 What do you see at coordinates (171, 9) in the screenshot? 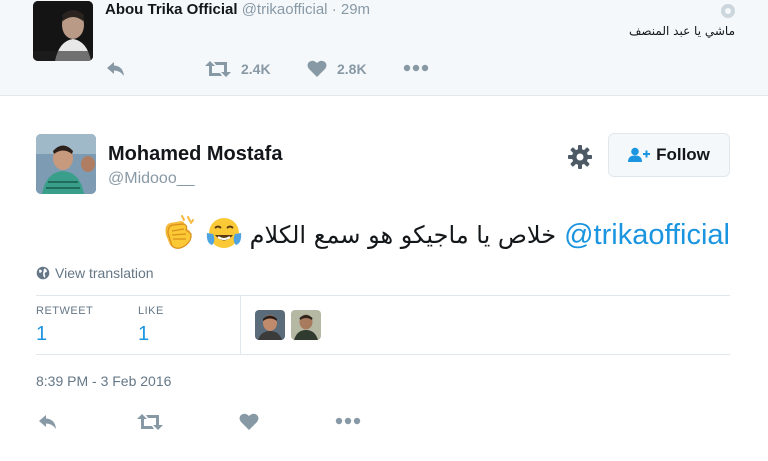
I see `parent-display-name: Abou Trika Official` at bounding box center [171, 9].